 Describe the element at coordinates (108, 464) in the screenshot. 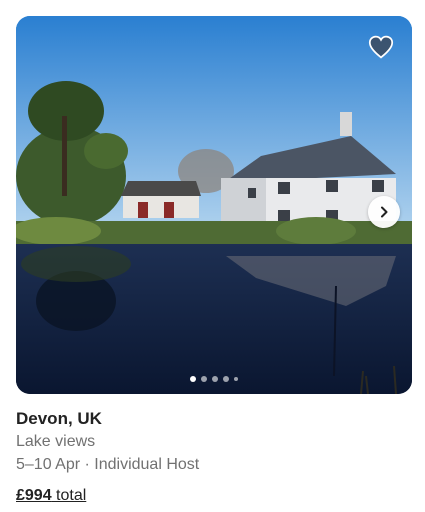

I see `listing-dates: 5–10 Apr · Individual Host` at that location.